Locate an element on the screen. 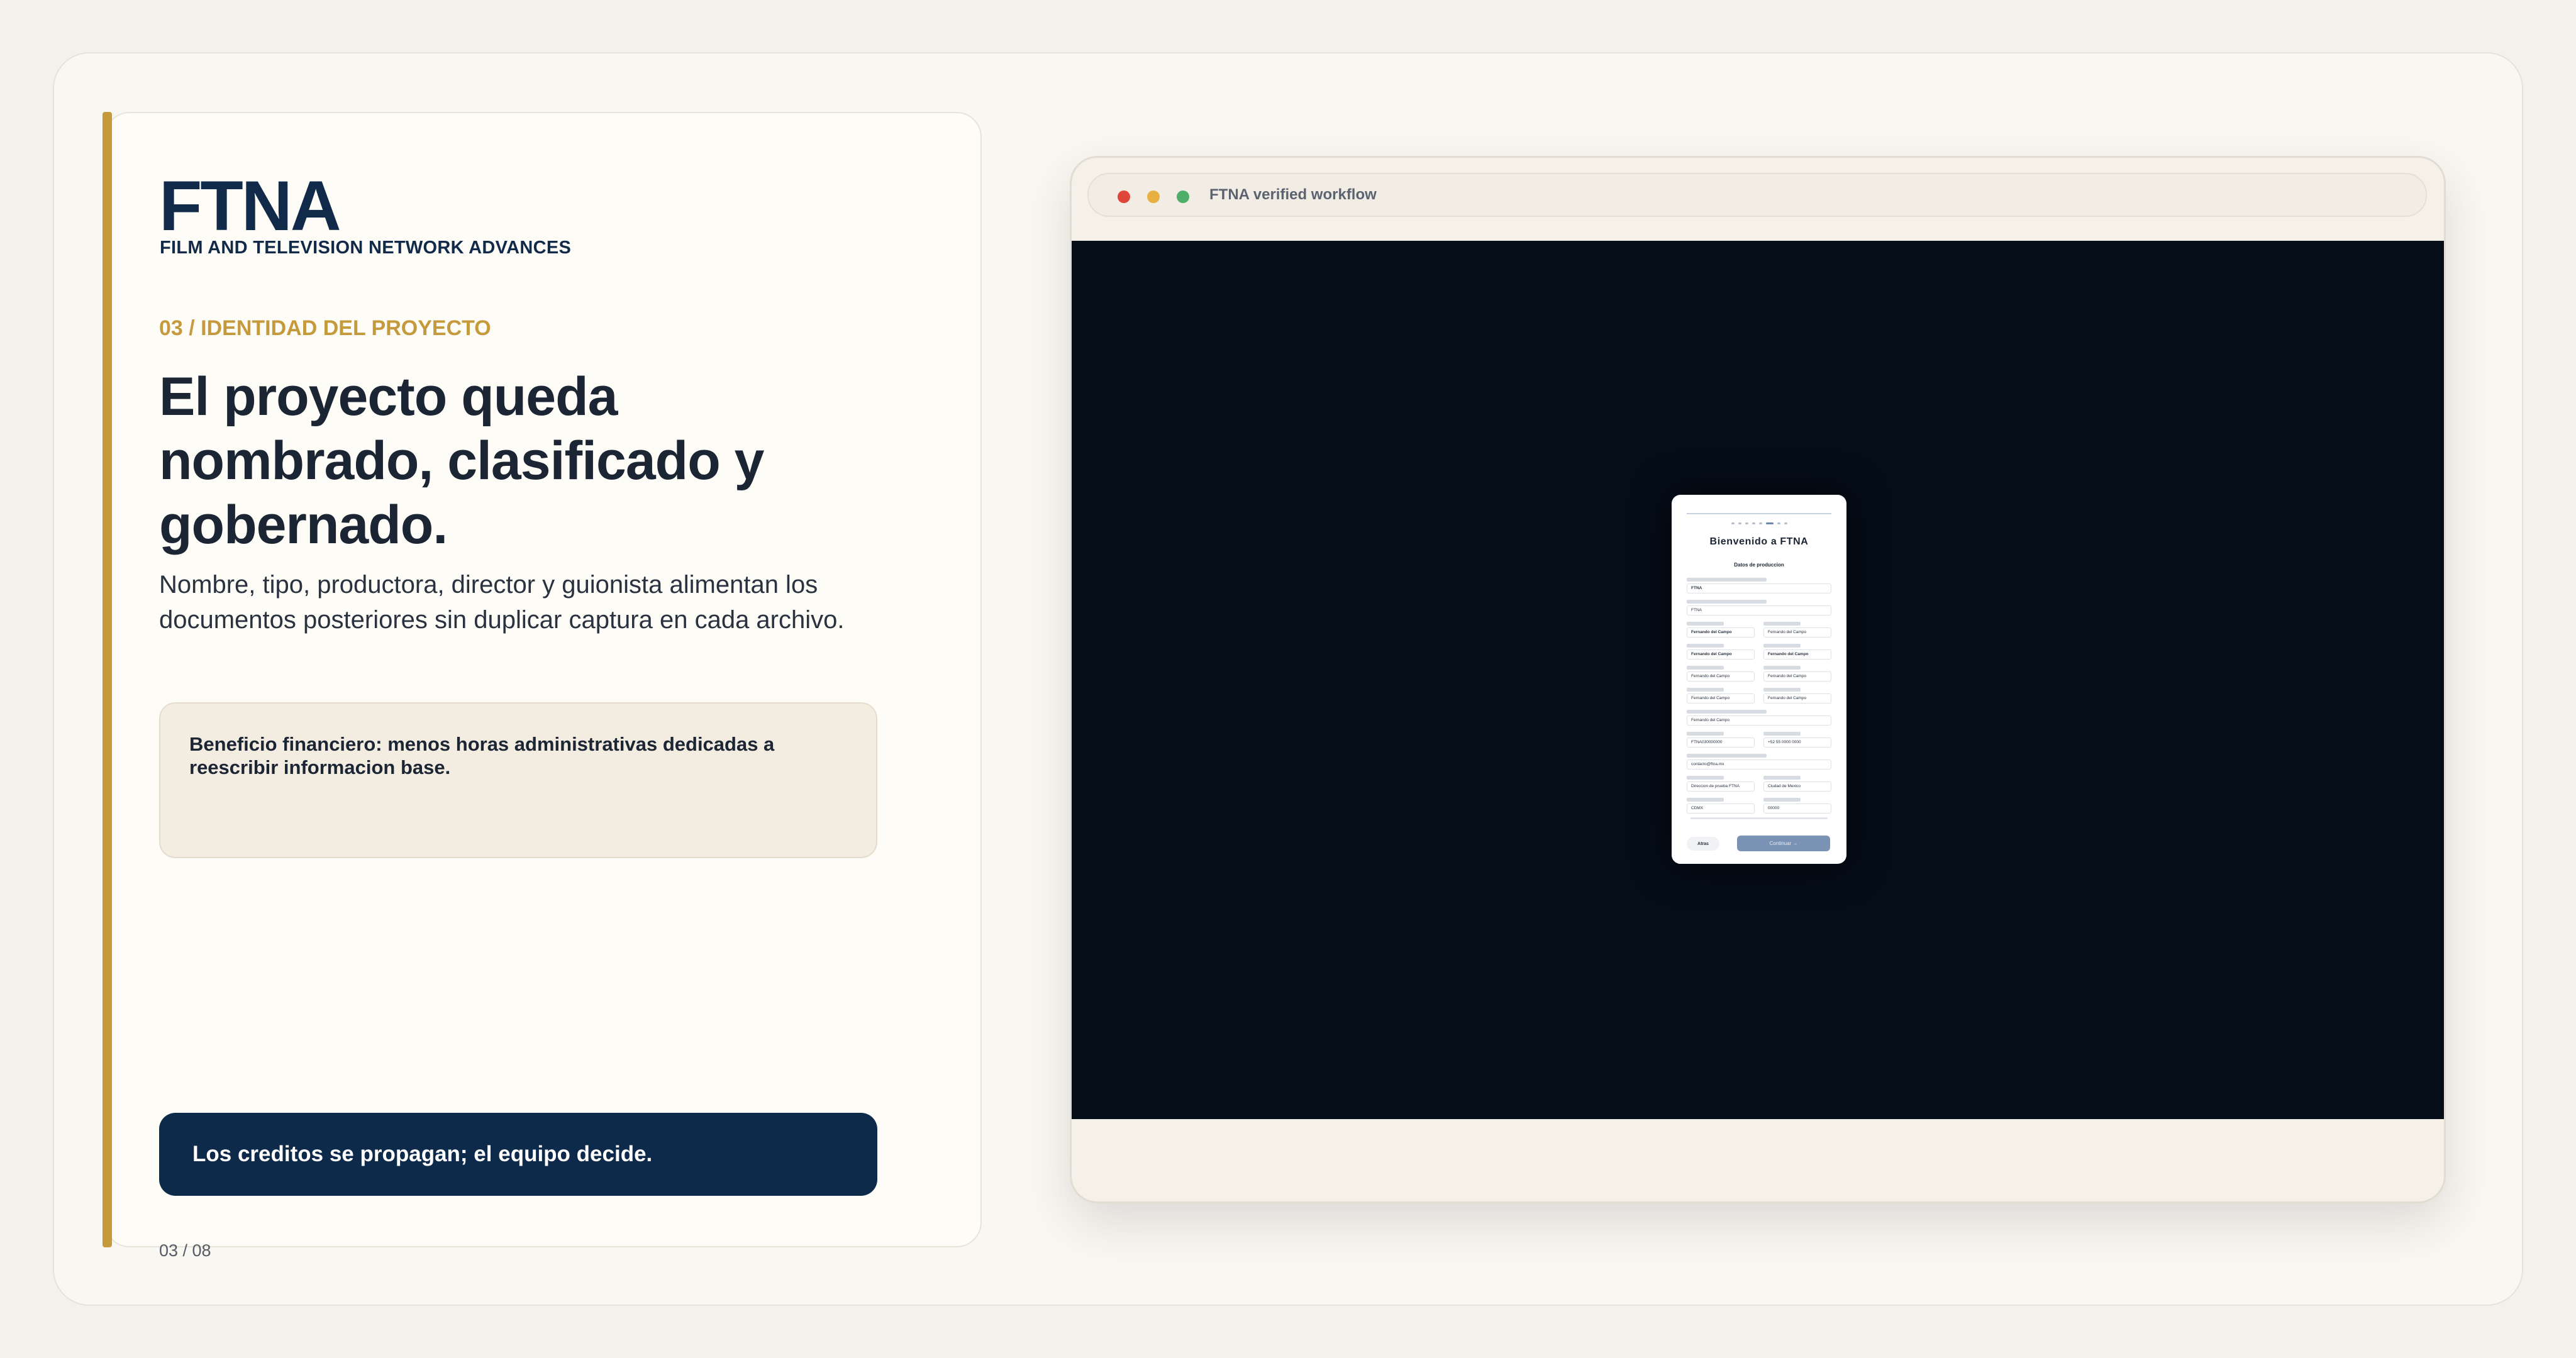 The width and height of the screenshot is (2576, 1358). field-input: CDMX is located at coordinates (1721, 808).